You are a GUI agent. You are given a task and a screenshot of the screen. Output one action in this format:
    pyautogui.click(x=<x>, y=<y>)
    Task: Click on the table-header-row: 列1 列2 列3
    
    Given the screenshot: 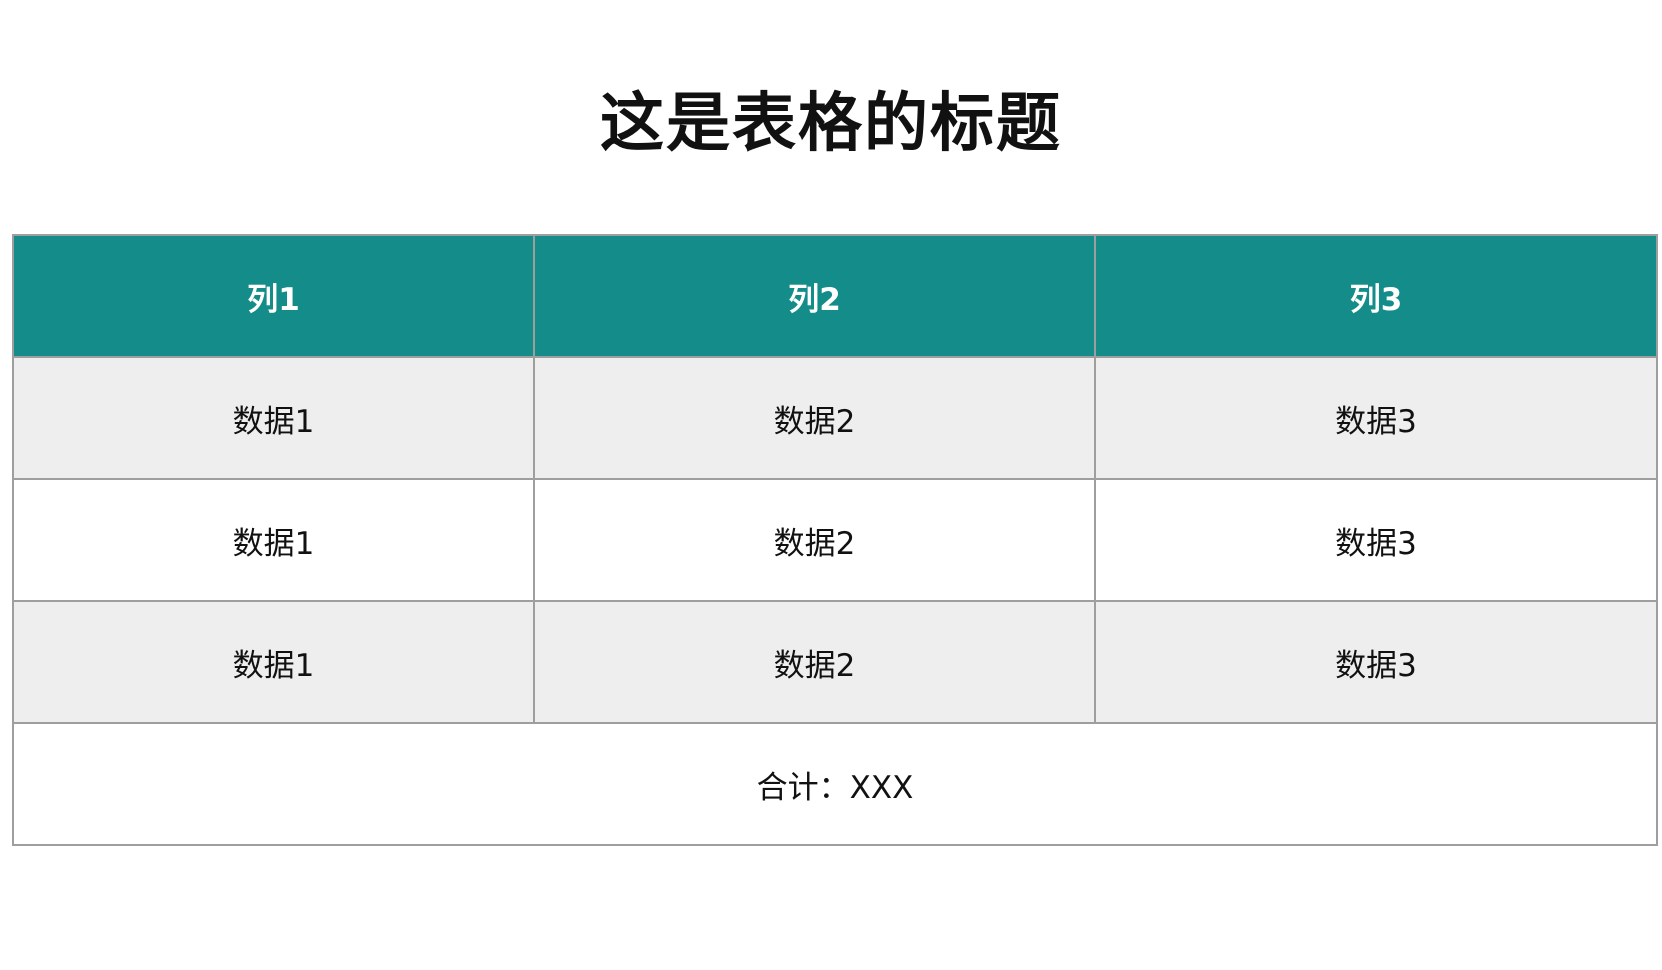 What is the action you would take?
    pyautogui.click(x=835, y=296)
    